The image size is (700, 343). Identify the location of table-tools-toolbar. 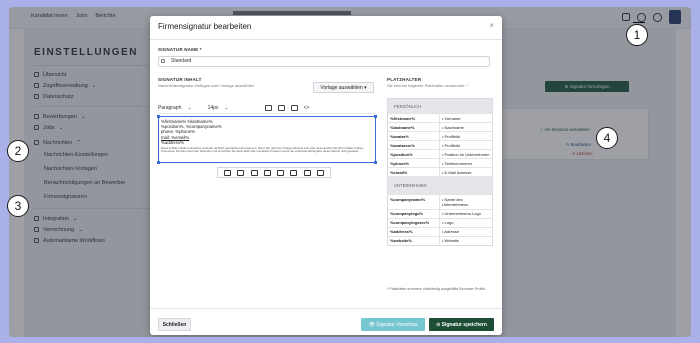
(274, 172).